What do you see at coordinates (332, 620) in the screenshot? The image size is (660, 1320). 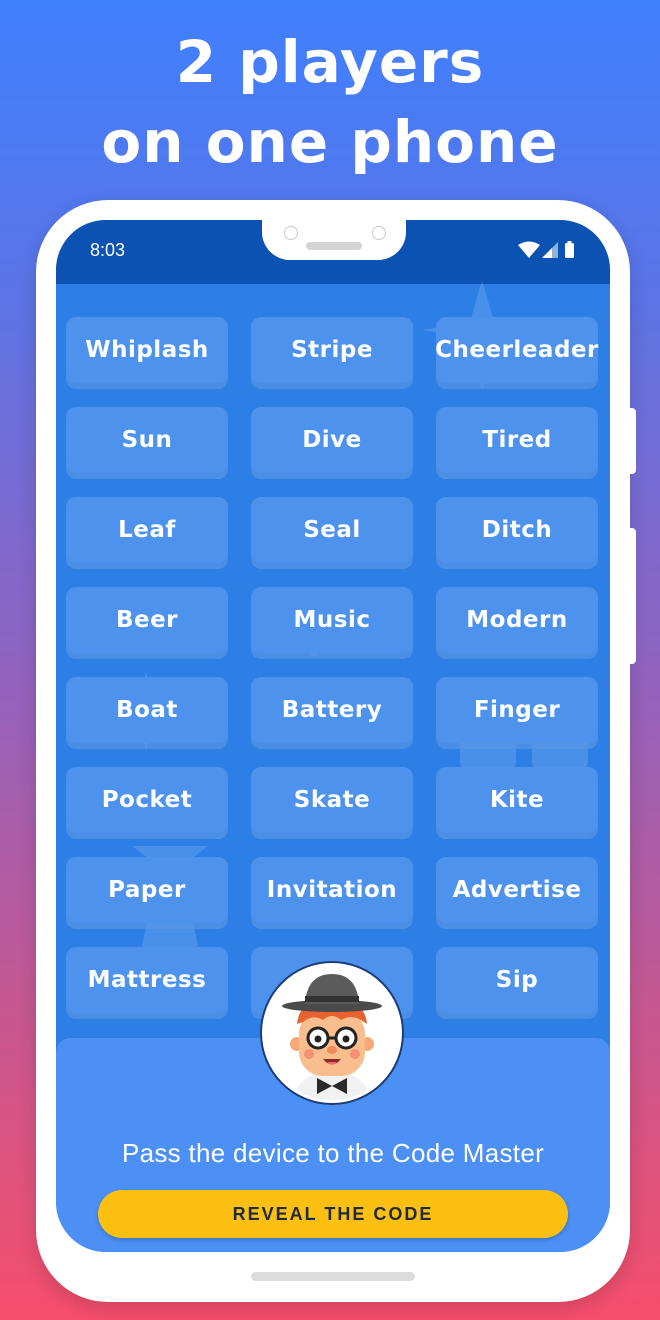 I see `word-card: Music` at bounding box center [332, 620].